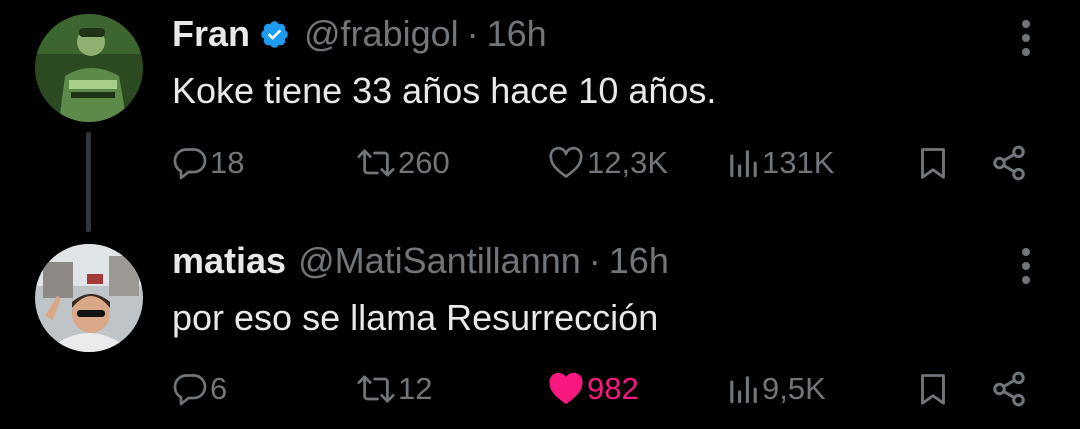  What do you see at coordinates (628, 162) in the screenshot?
I see `like-count: 12,3K` at bounding box center [628, 162].